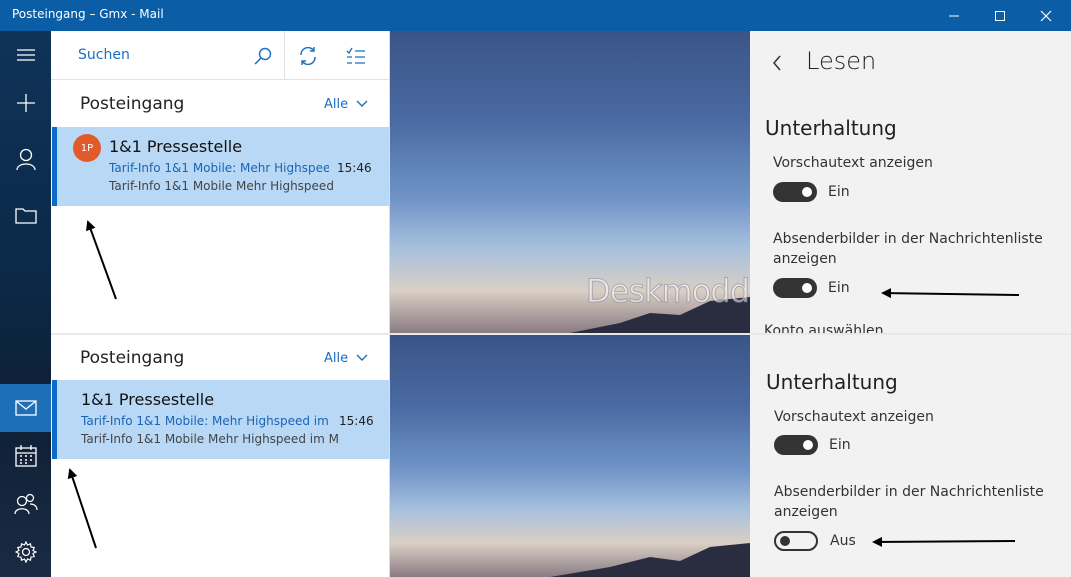 The height and width of the screenshot is (577, 1071). I want to click on settings-nav-button, so click(25, 552).